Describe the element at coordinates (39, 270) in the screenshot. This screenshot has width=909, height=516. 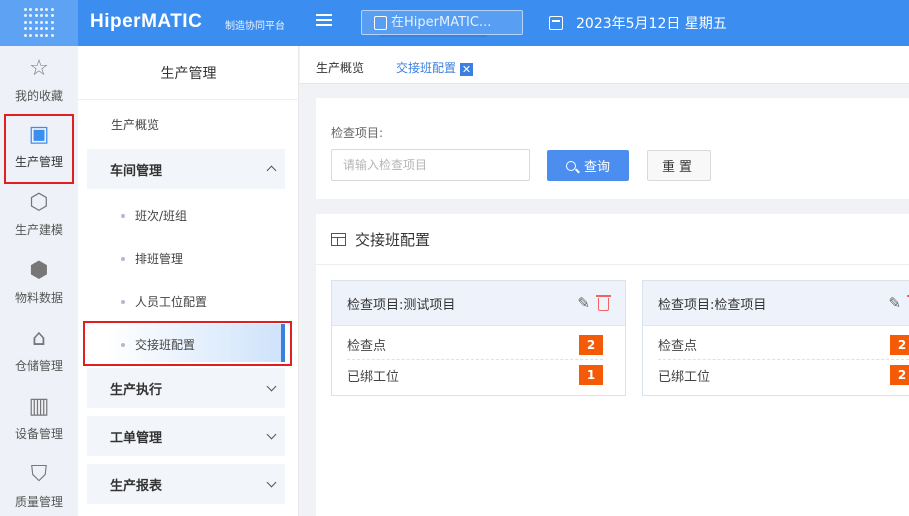
I see `box-icon: ⬢` at that location.